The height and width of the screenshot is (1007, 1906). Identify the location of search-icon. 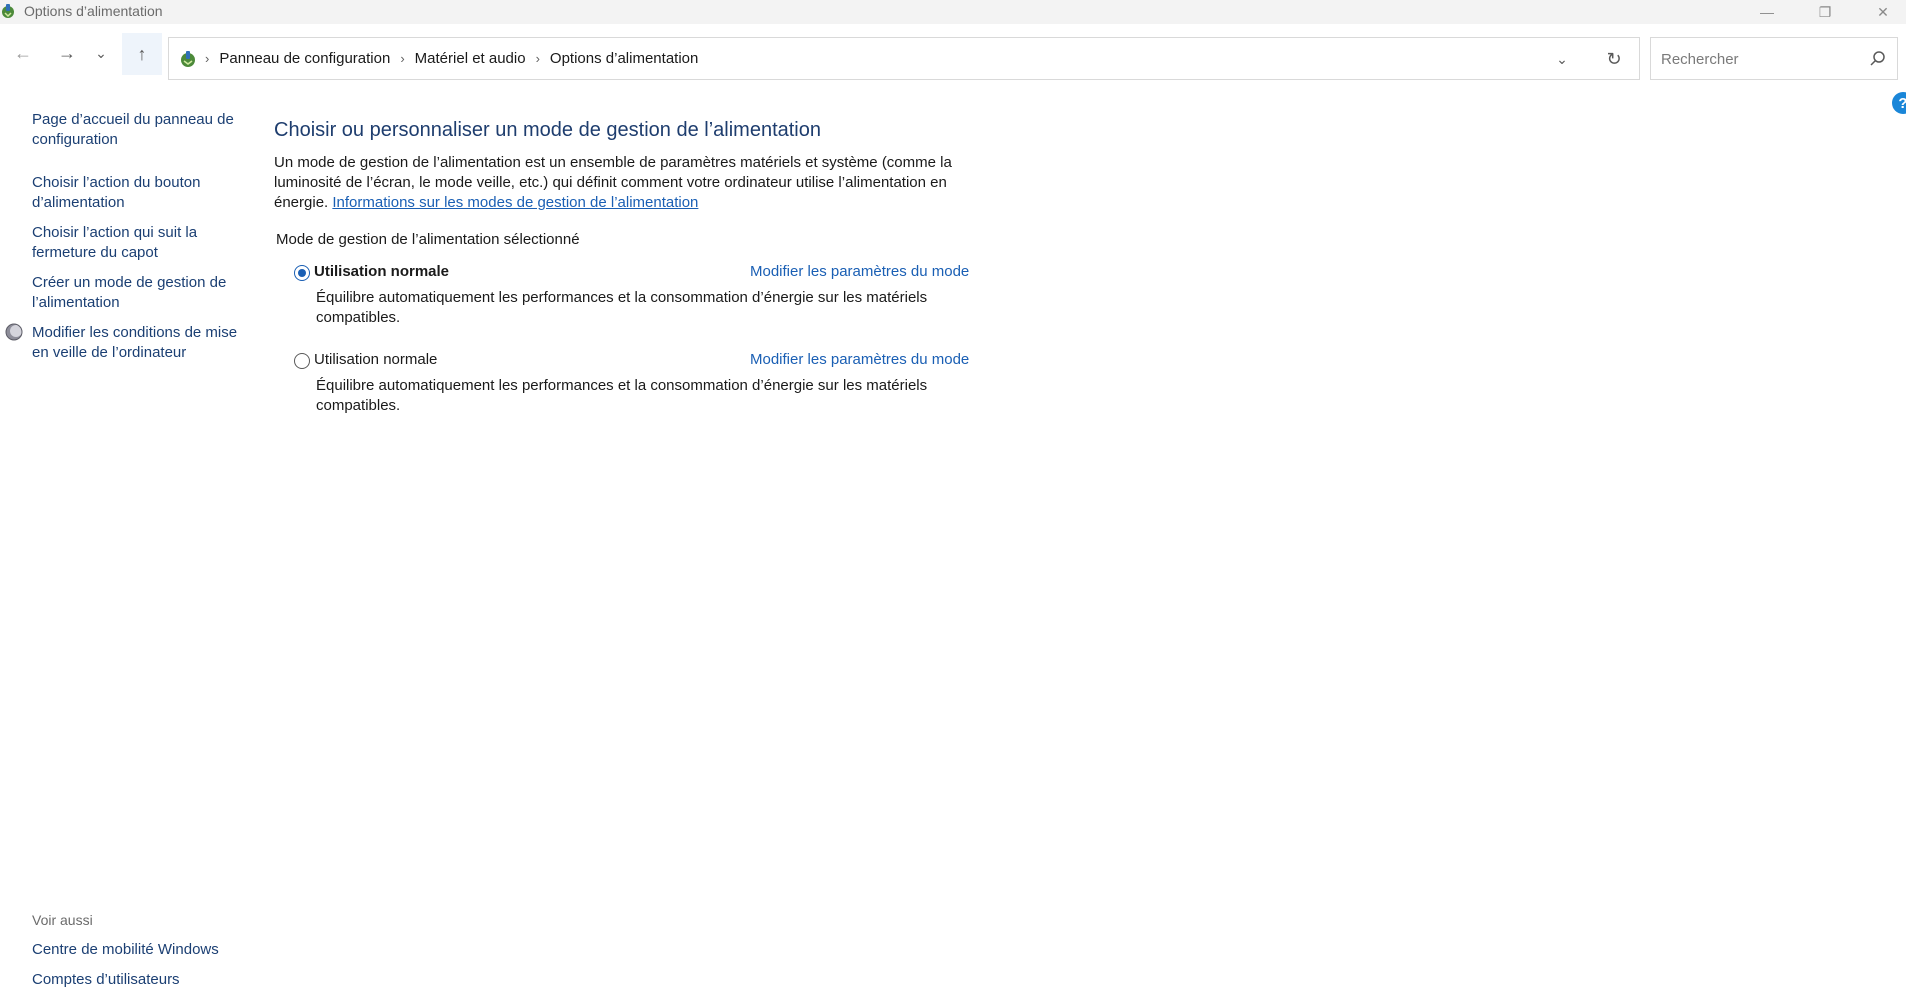
(1878, 59).